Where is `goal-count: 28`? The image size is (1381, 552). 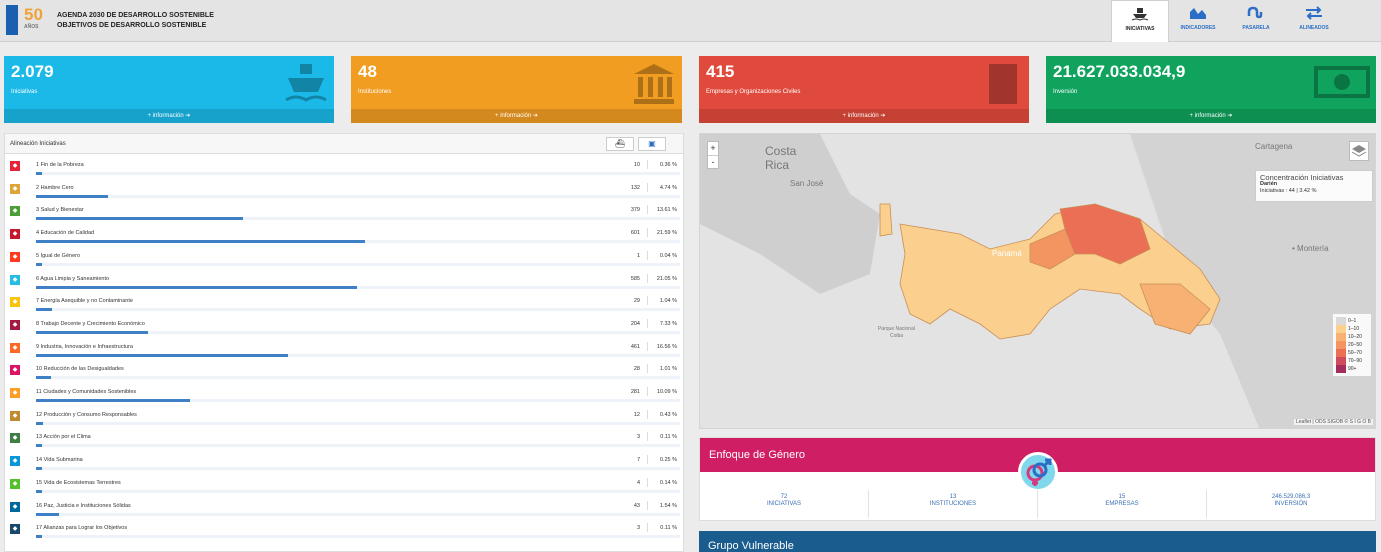
goal-count: 28 is located at coordinates (636, 369).